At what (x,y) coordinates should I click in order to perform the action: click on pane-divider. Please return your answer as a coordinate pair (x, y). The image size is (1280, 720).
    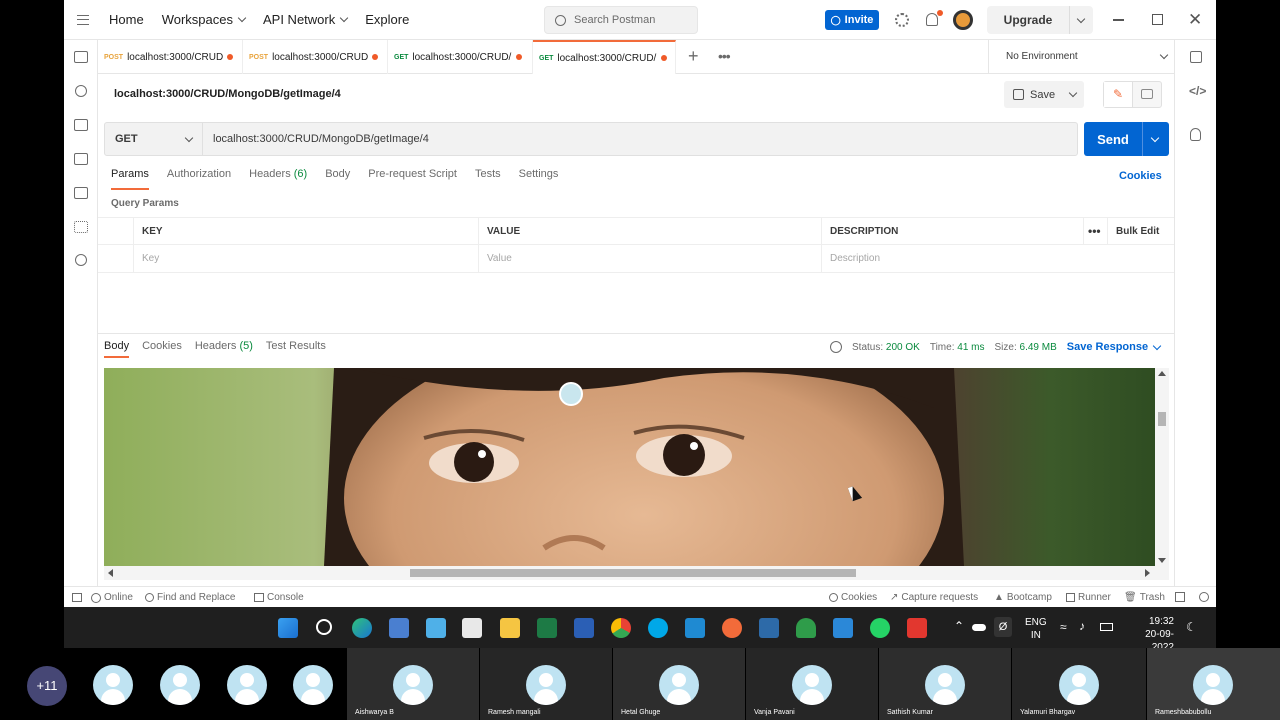
    Looking at the image, I should click on (636, 333).